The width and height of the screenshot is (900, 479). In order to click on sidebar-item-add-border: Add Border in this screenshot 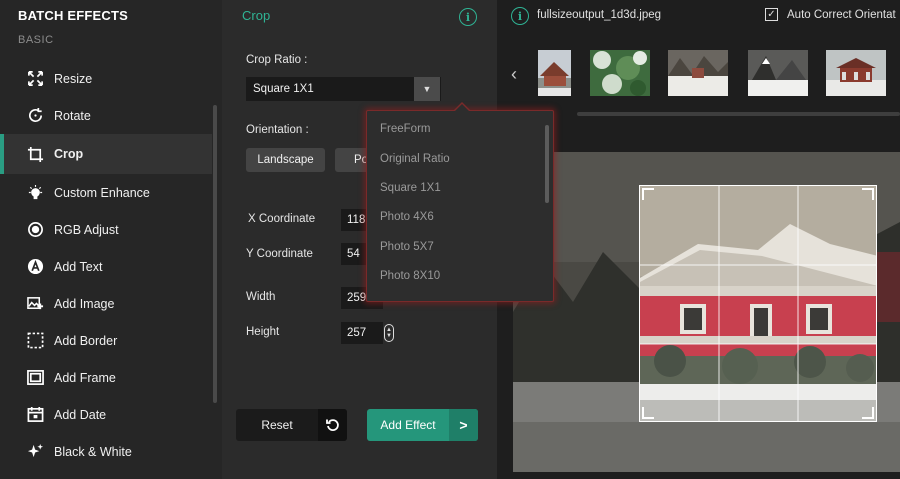, I will do `click(106, 340)`.